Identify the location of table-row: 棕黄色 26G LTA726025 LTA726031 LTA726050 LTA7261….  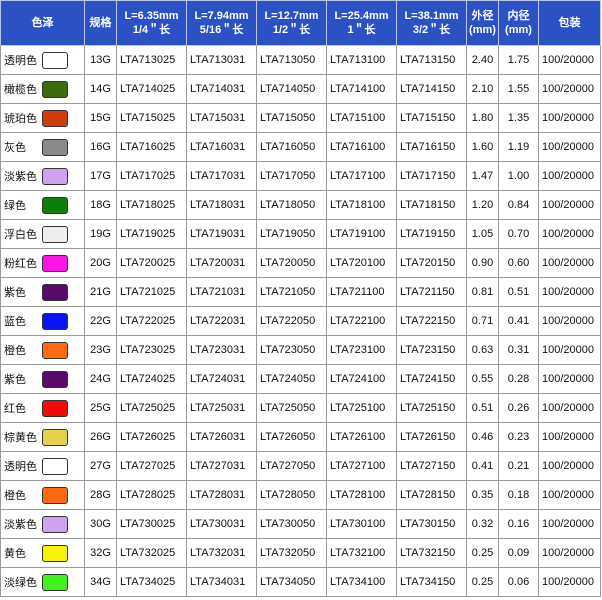
(300, 437).